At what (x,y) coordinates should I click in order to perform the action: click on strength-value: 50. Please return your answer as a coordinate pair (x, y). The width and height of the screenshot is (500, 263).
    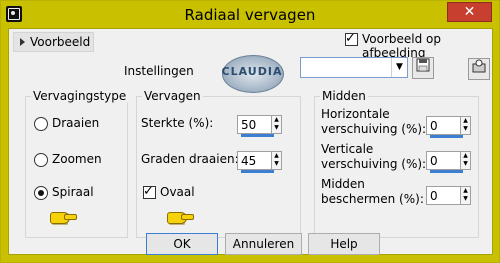
    Looking at the image, I should click on (249, 125).